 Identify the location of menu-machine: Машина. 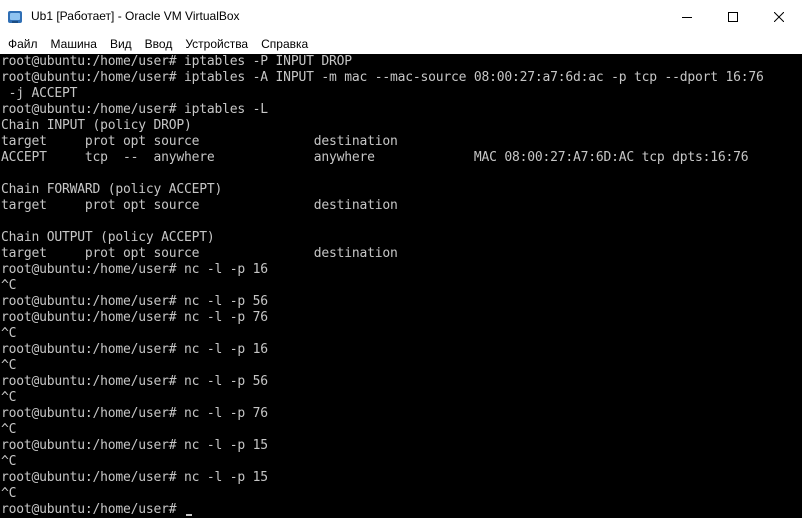
(74, 44).